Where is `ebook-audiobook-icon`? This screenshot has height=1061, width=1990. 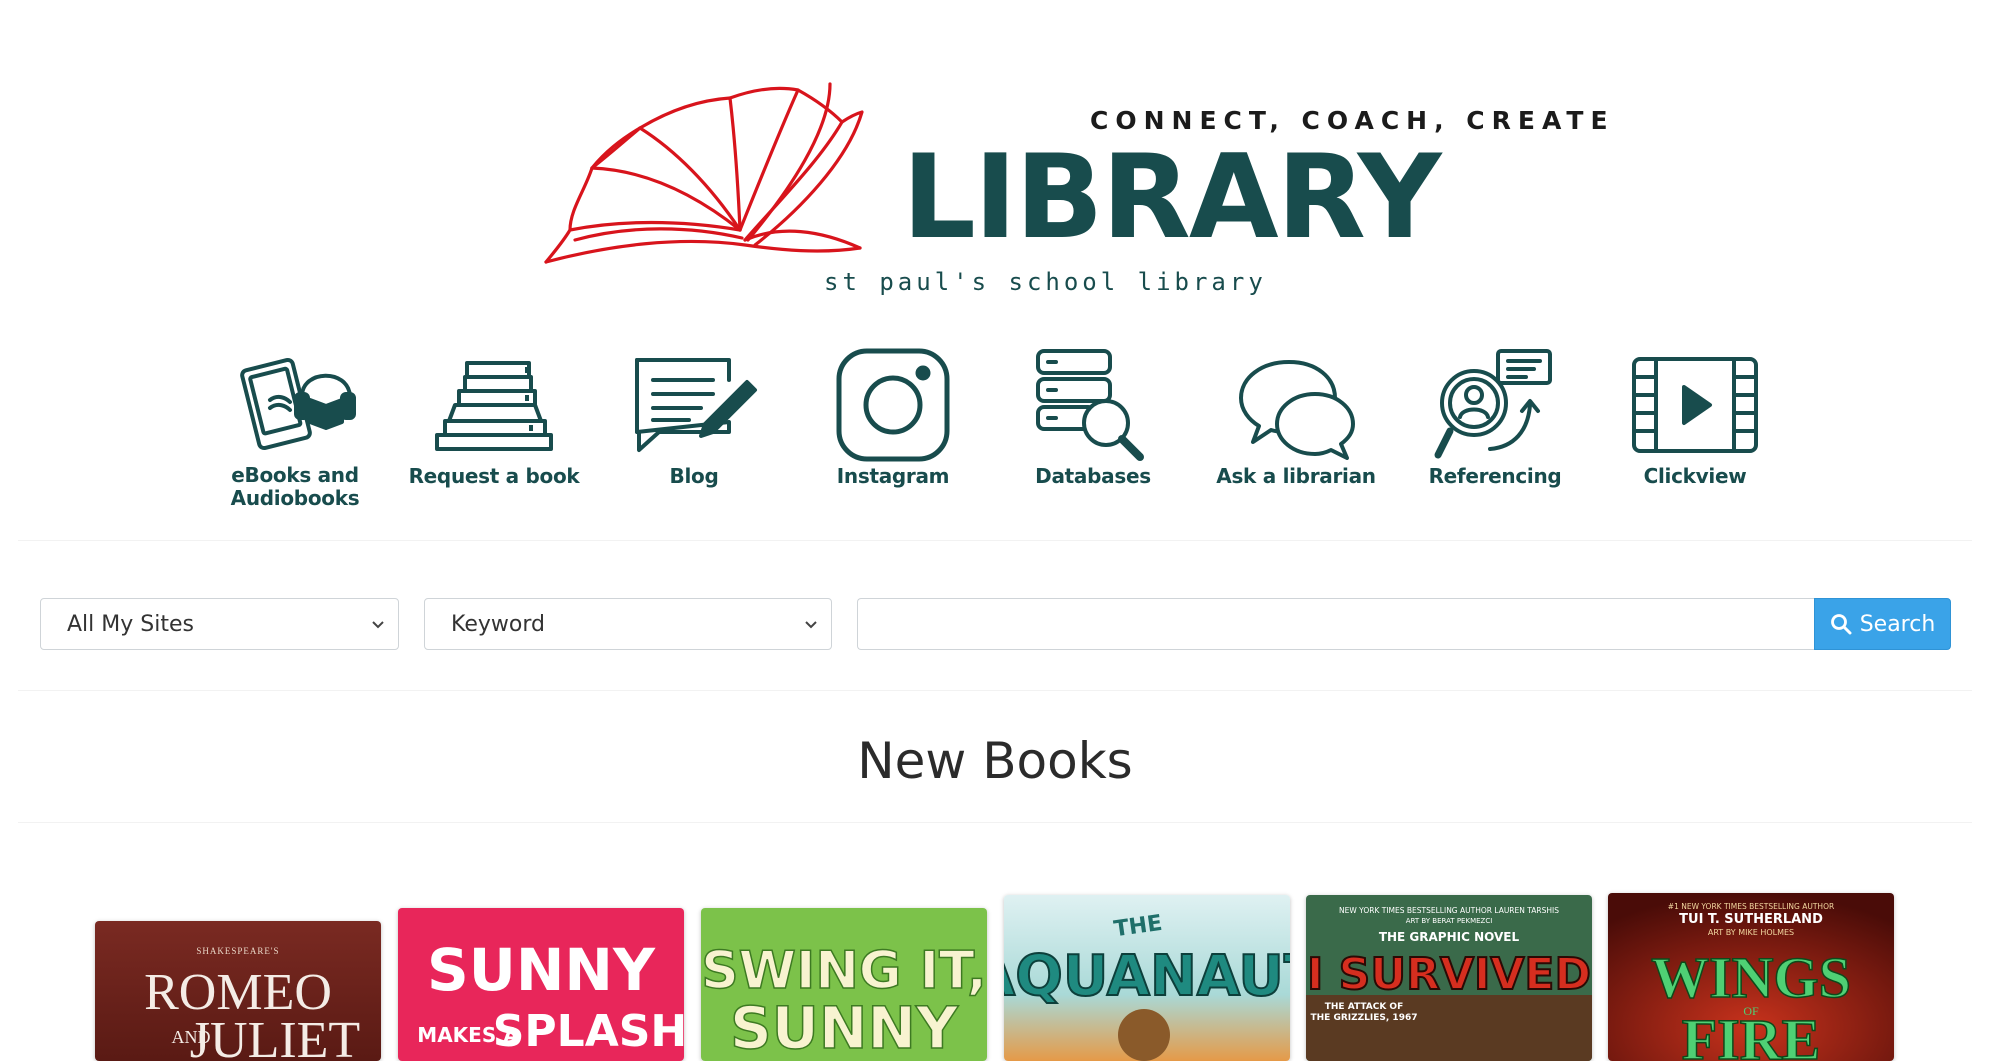 ebook-audiobook-icon is located at coordinates (295, 404).